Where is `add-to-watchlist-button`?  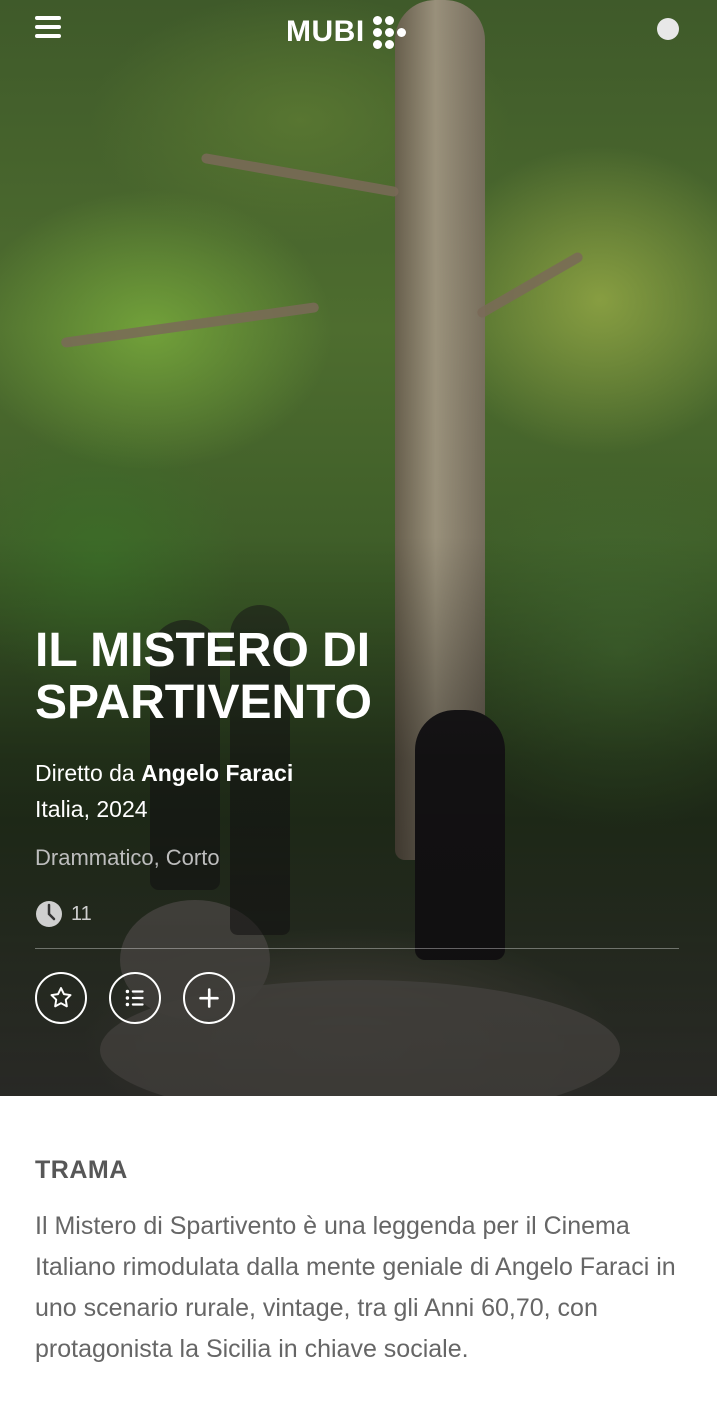
add-to-watchlist-button is located at coordinates (209, 998).